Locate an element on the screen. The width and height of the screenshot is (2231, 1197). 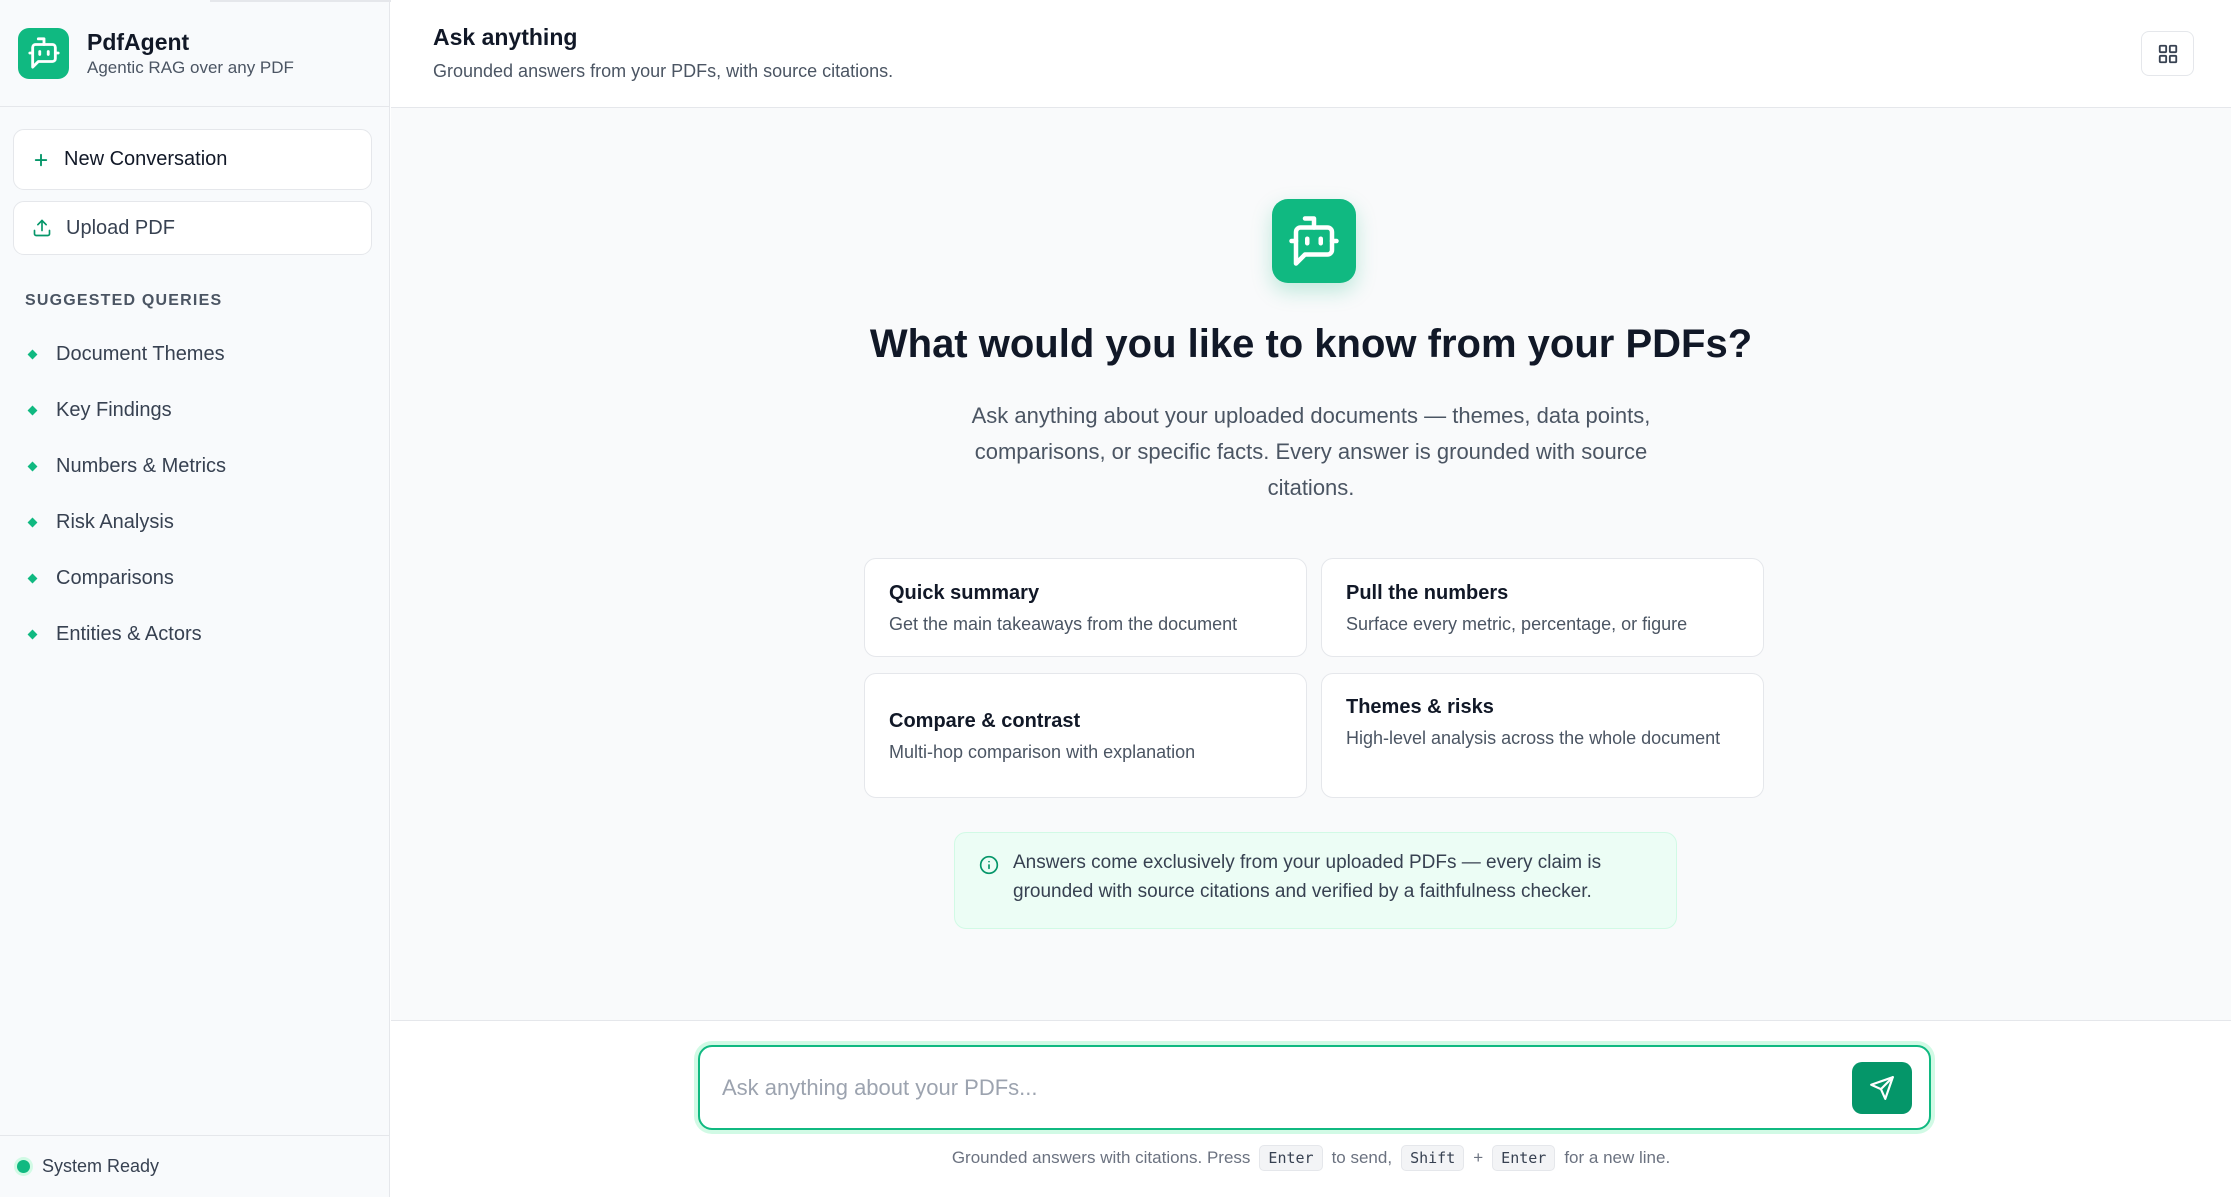
hint-suffix: for a new line. is located at coordinates (1617, 1157).